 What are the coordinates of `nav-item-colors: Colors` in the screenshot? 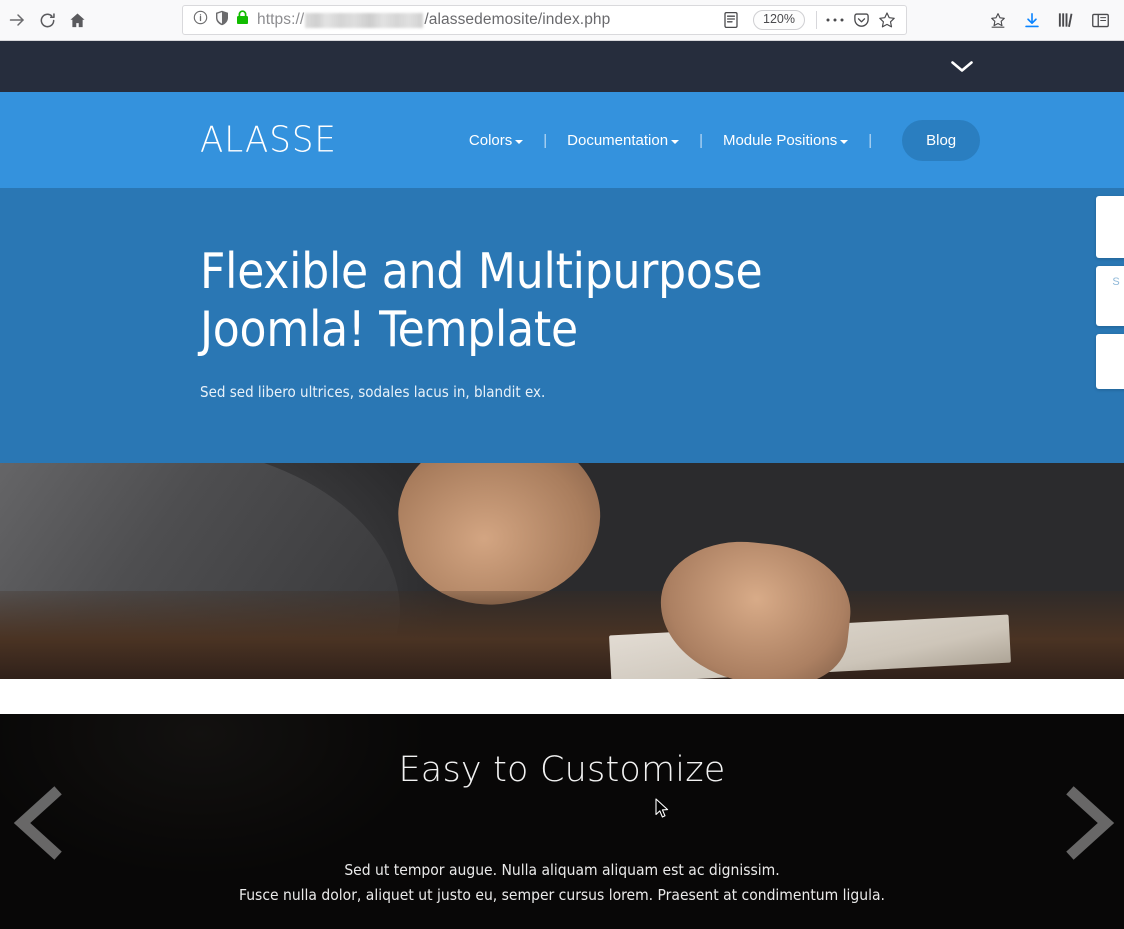 It's located at (496, 140).